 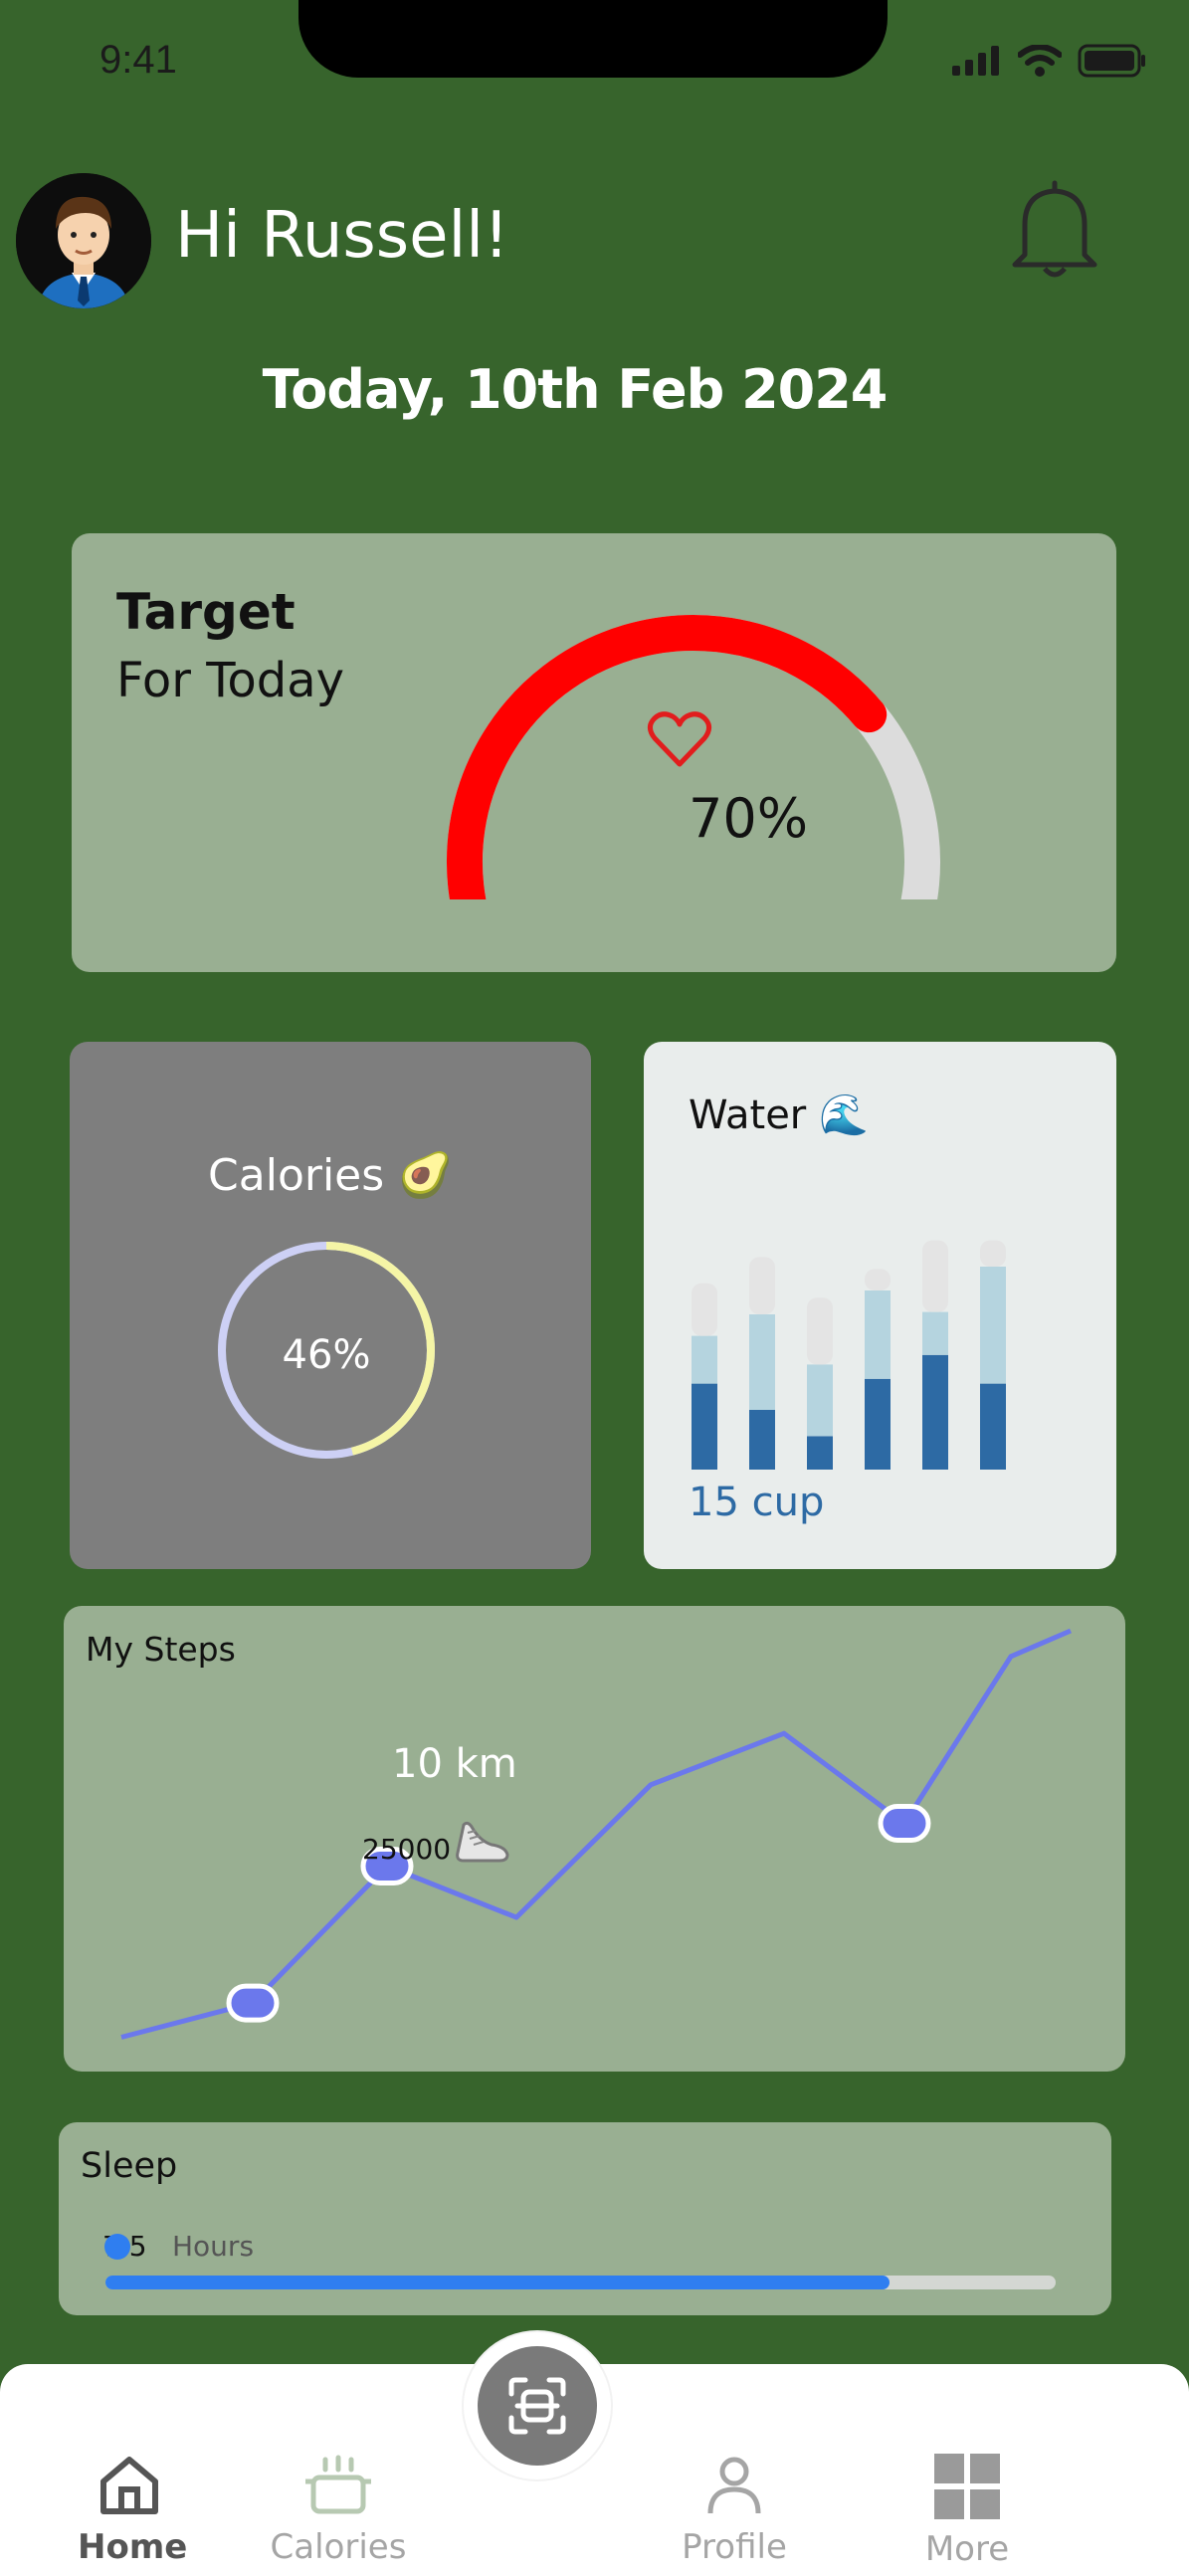 I want to click on avatar, so click(x=83, y=240).